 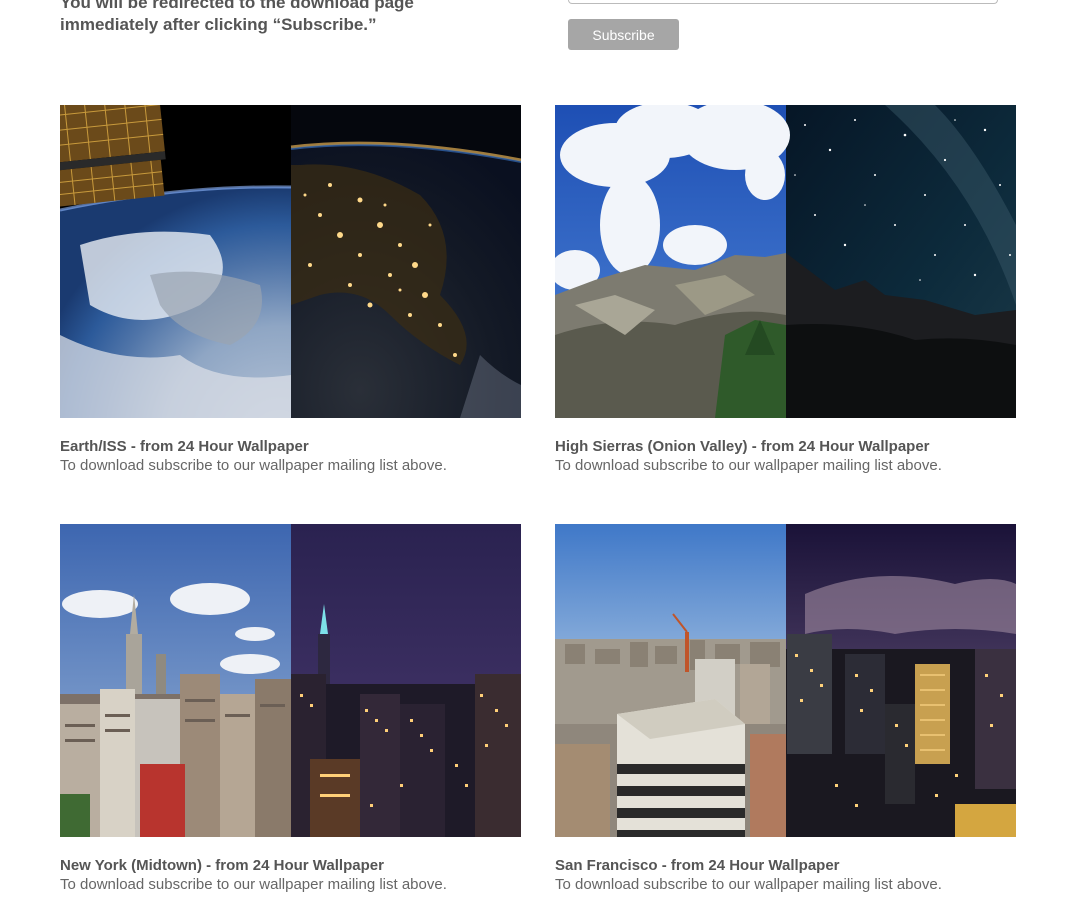 I want to click on email-field, so click(x=783, y=2).